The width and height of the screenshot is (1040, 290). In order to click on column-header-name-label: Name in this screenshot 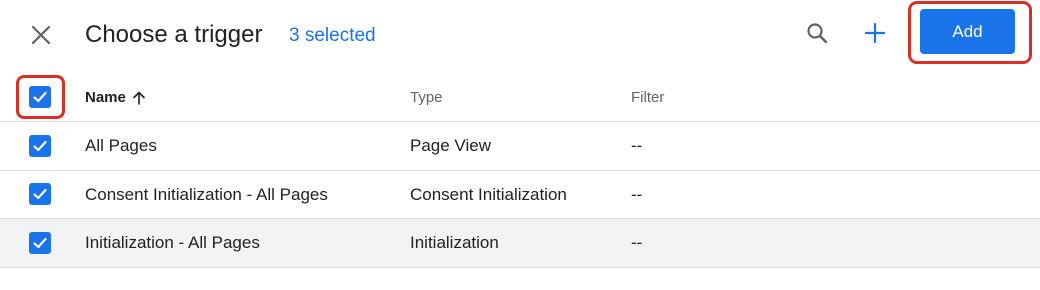, I will do `click(105, 97)`.